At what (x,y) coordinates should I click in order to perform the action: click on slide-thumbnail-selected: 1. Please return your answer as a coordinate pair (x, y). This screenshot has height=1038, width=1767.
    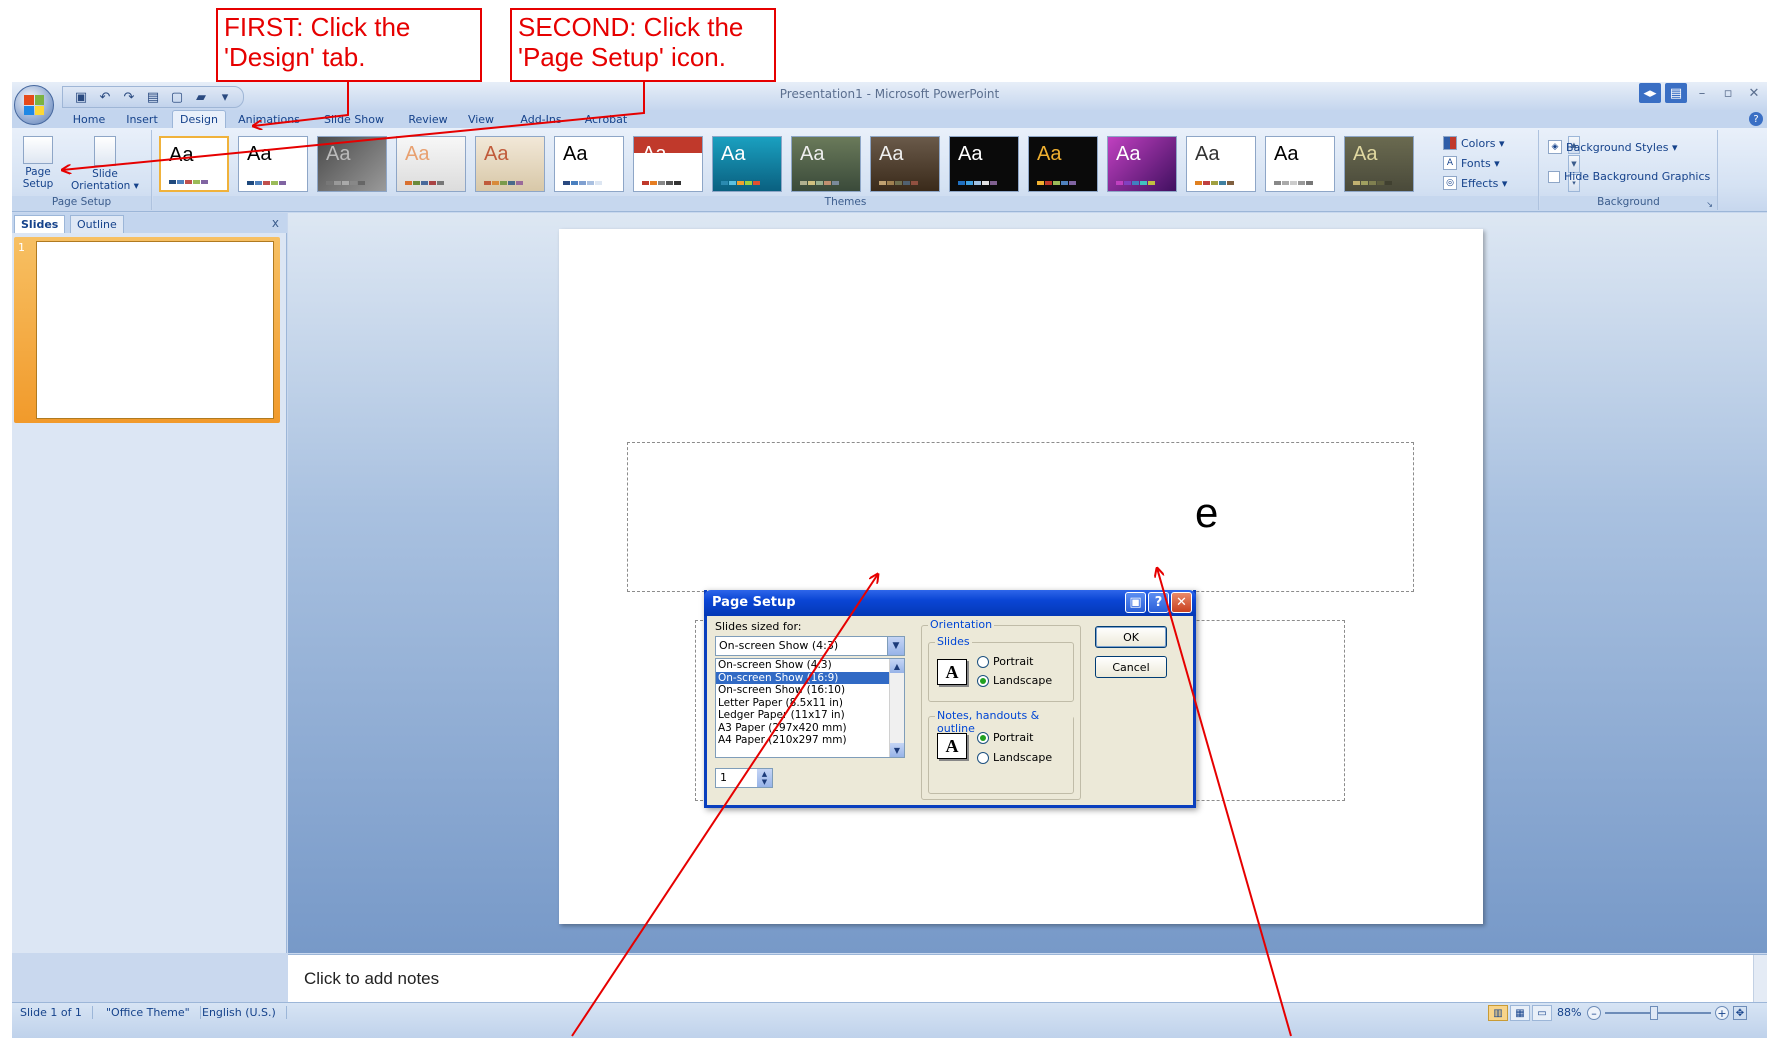
    Looking at the image, I should click on (147, 330).